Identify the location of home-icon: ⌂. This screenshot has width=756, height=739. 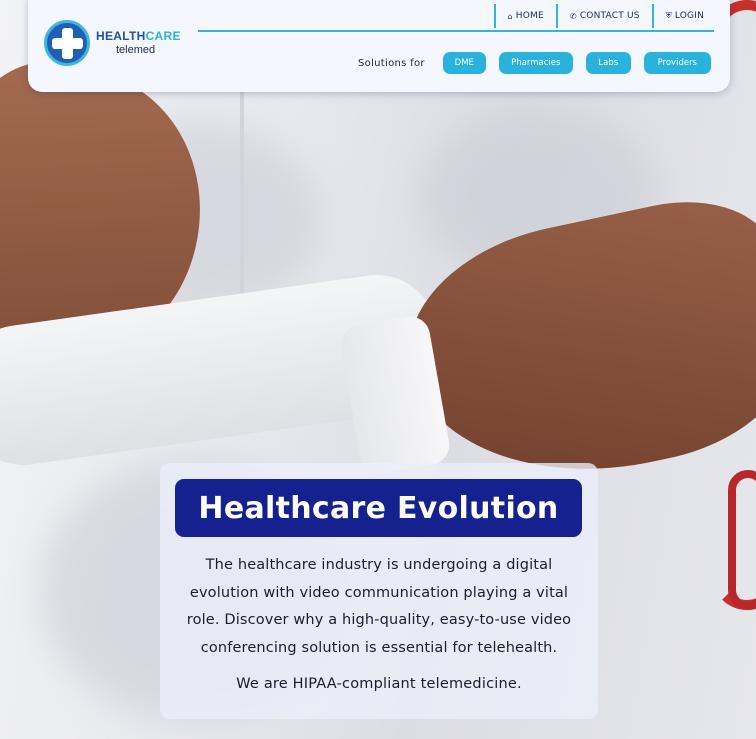
(510, 16).